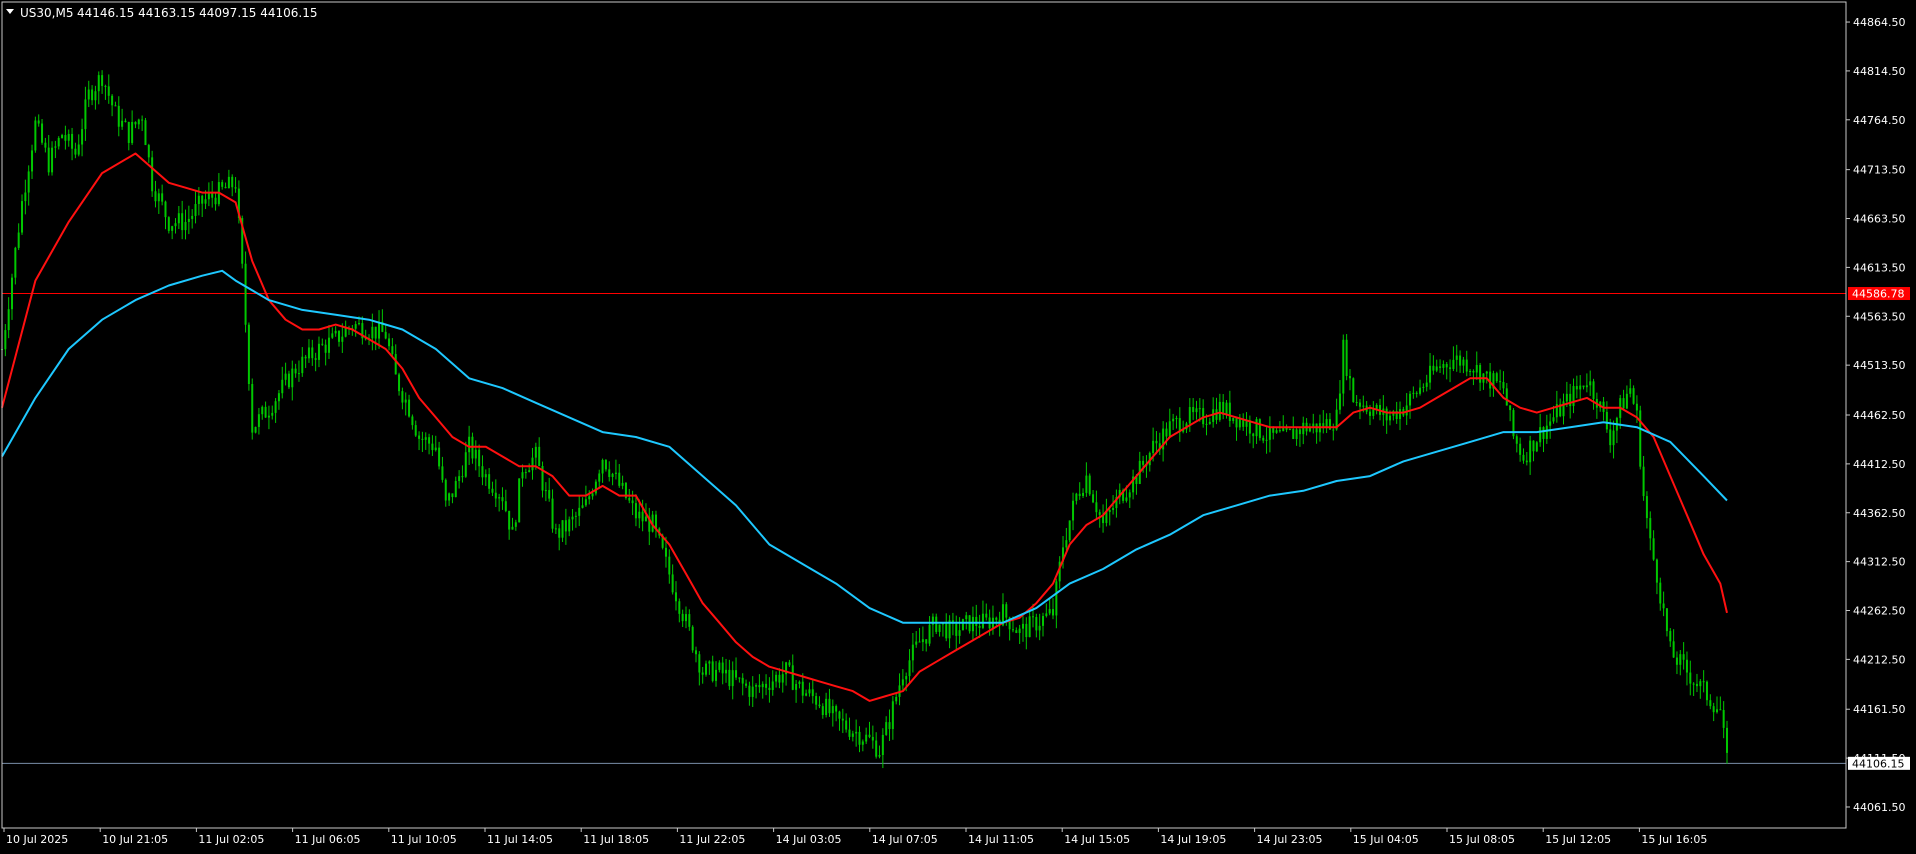 The width and height of the screenshot is (1916, 854). Describe the element at coordinates (1879, 22) in the screenshot. I see `price-tick-label: 44864.50` at that location.